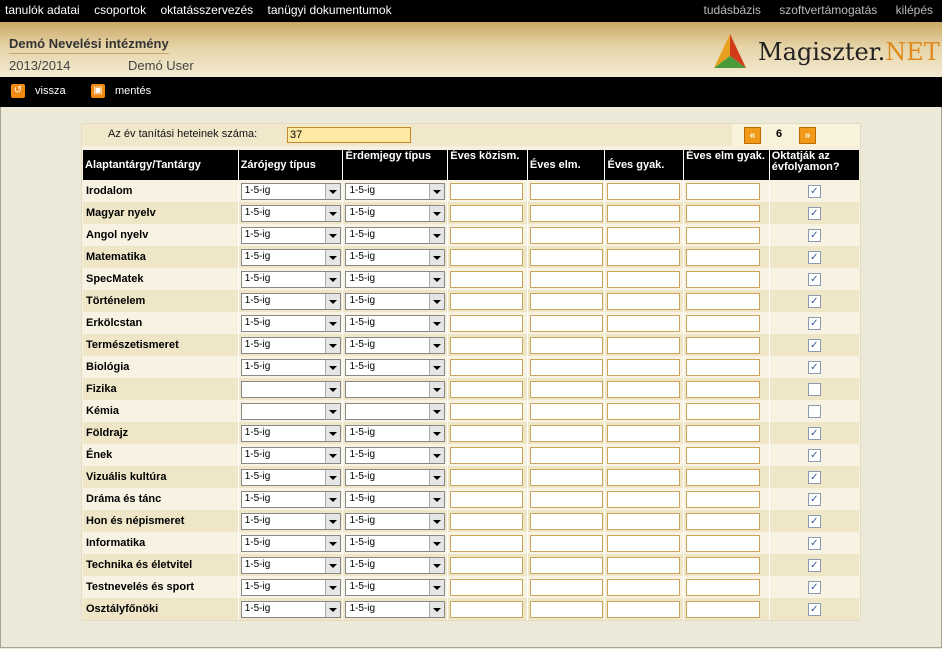 The width and height of the screenshot is (942, 649). Describe the element at coordinates (206, 10) in the screenshot. I see `nav-oktatasszervezes: oktatásszervezés` at that location.